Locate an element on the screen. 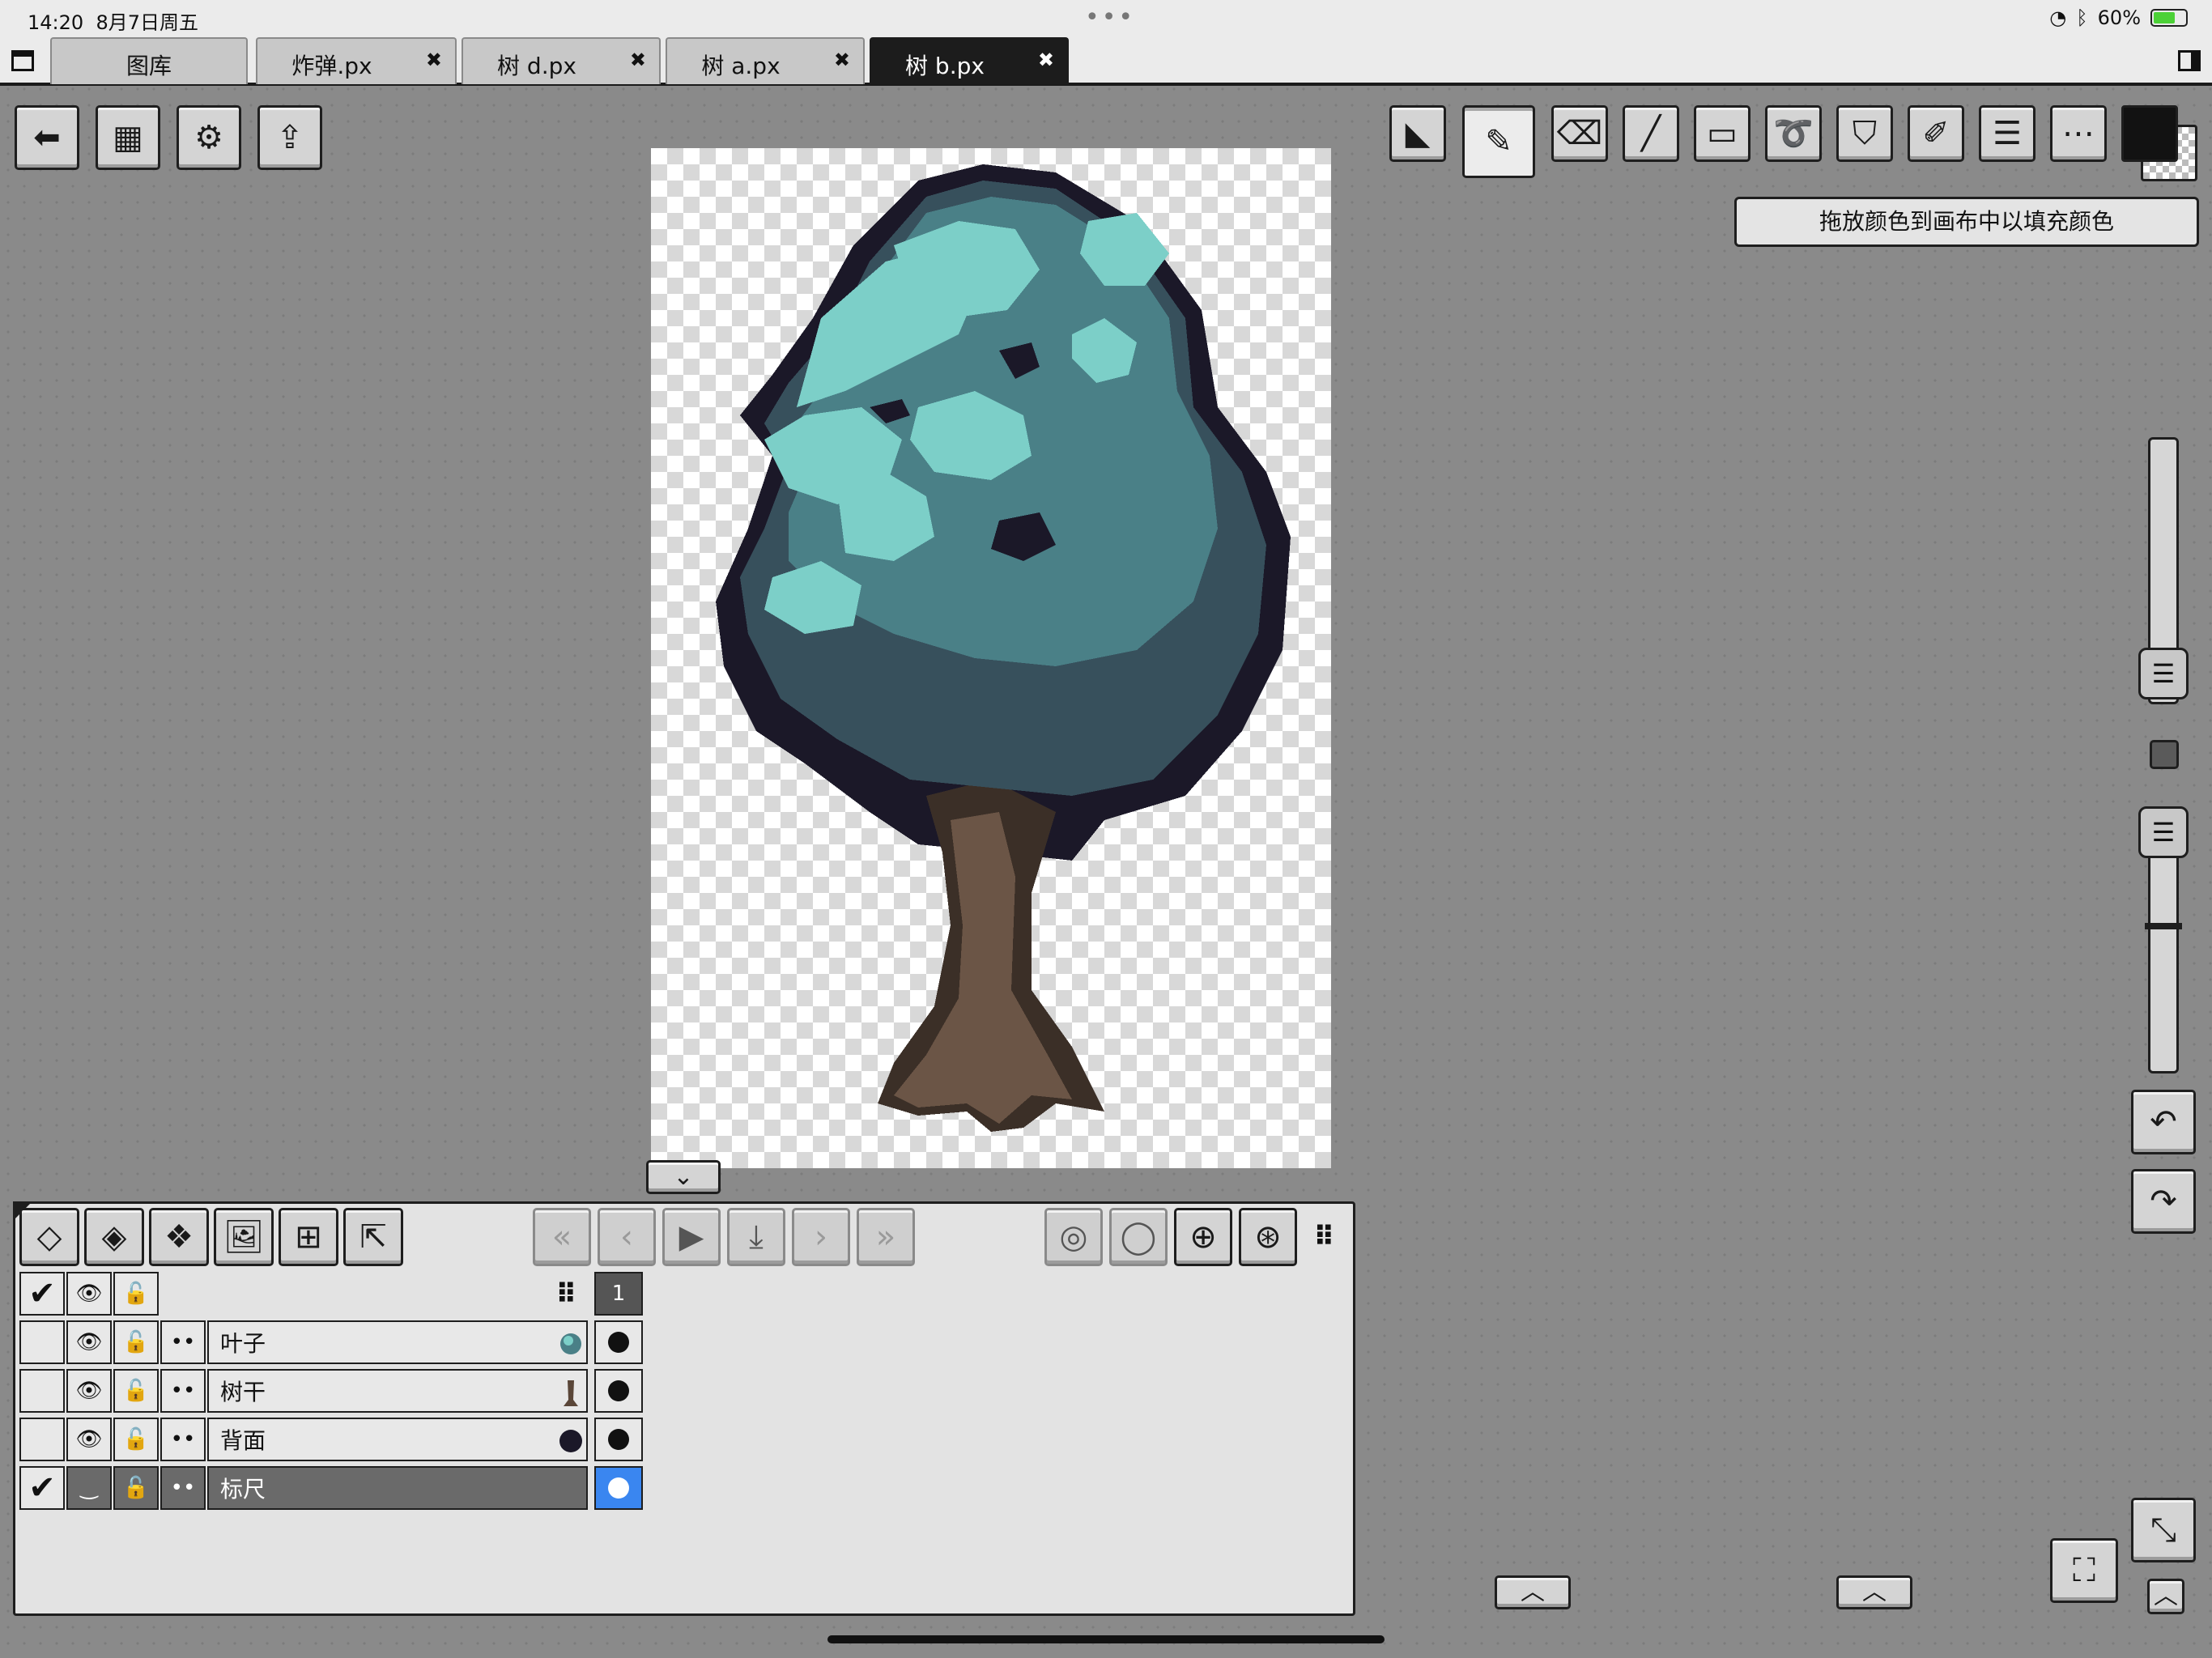  play-icon: ▶ is located at coordinates (691, 1237).